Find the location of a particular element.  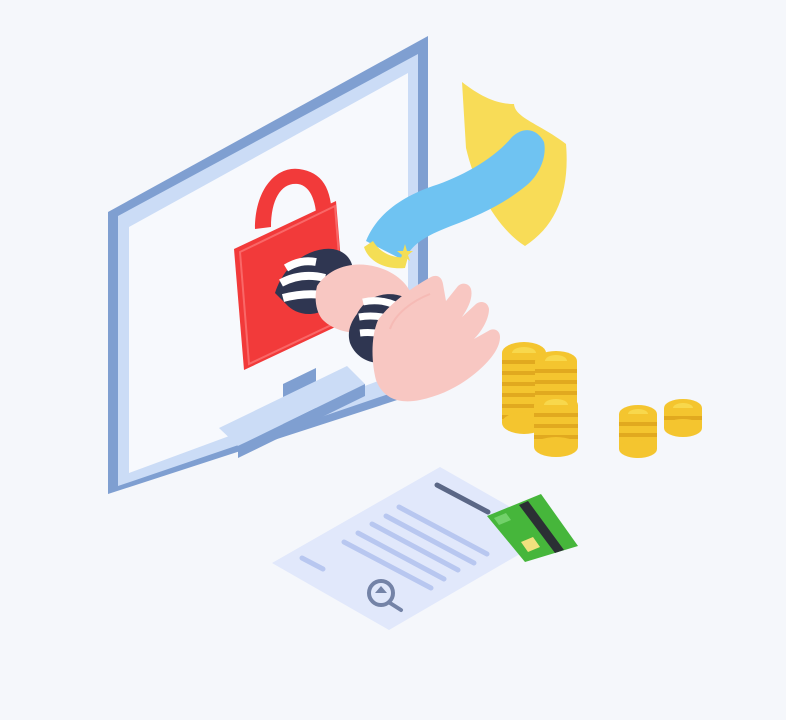

coin-stack-icon is located at coordinates (602, 400).